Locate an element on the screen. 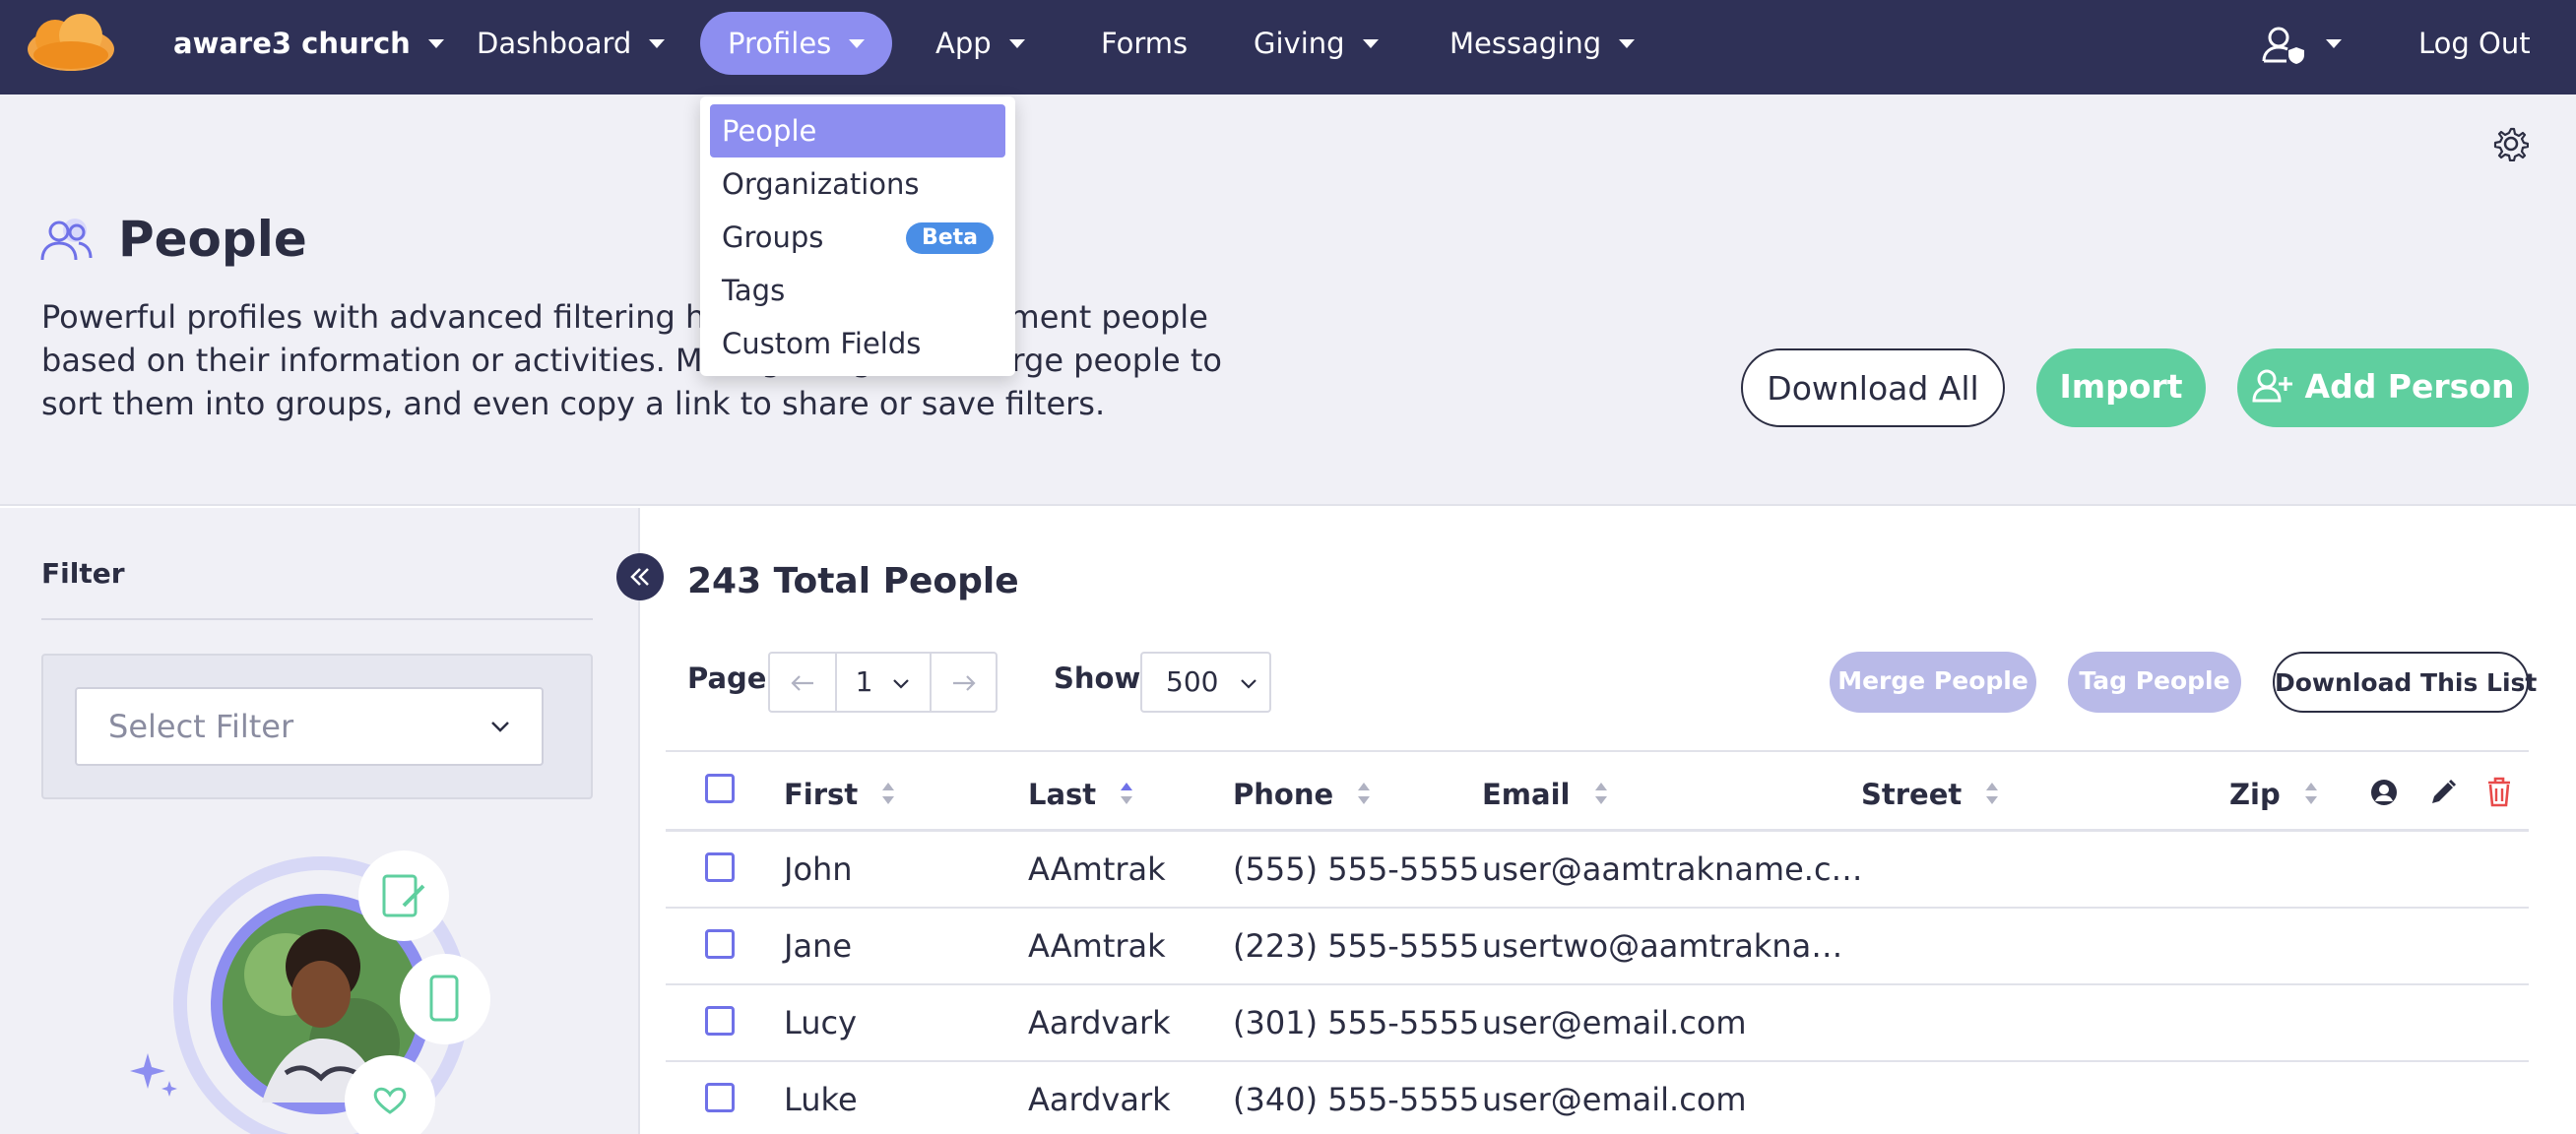  nav-forms: Forms is located at coordinates (1144, 43).